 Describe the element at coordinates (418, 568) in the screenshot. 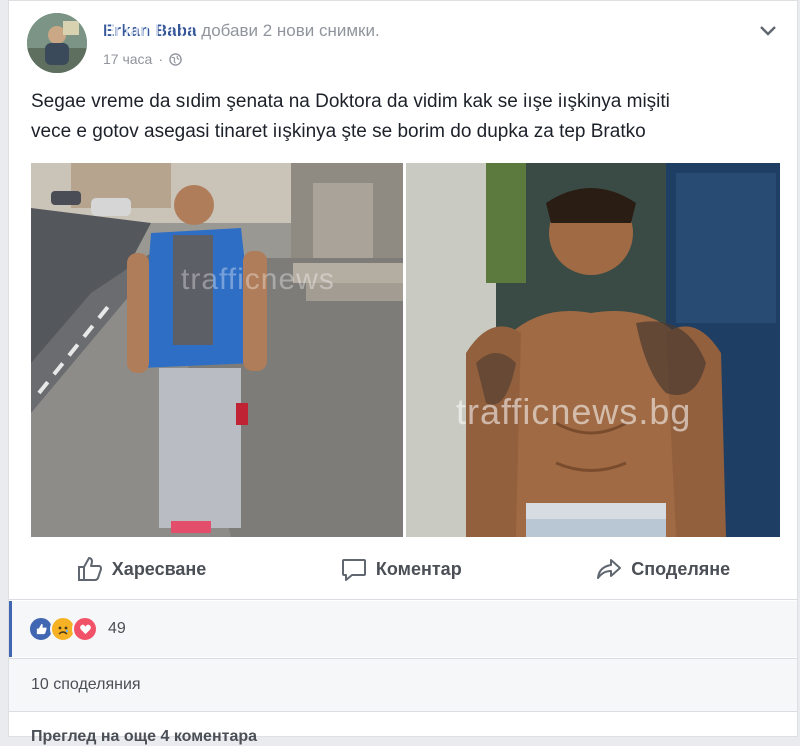

I see `comment-label: Коментар` at that location.